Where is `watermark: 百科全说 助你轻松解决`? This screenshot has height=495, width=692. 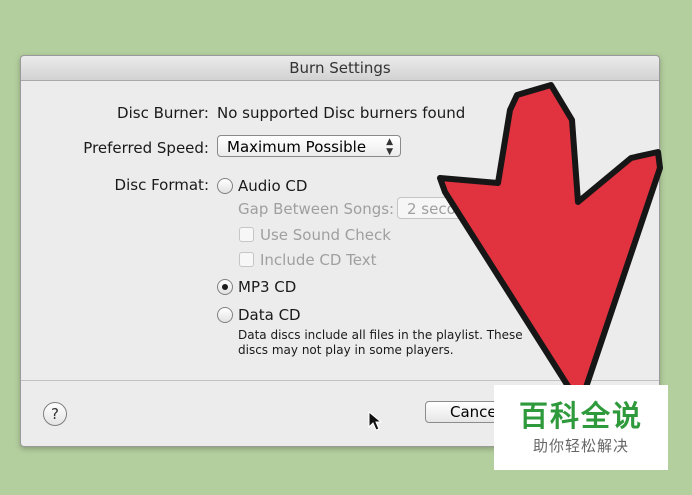
watermark: 百科全说 助你轻松解决 is located at coordinates (581, 427).